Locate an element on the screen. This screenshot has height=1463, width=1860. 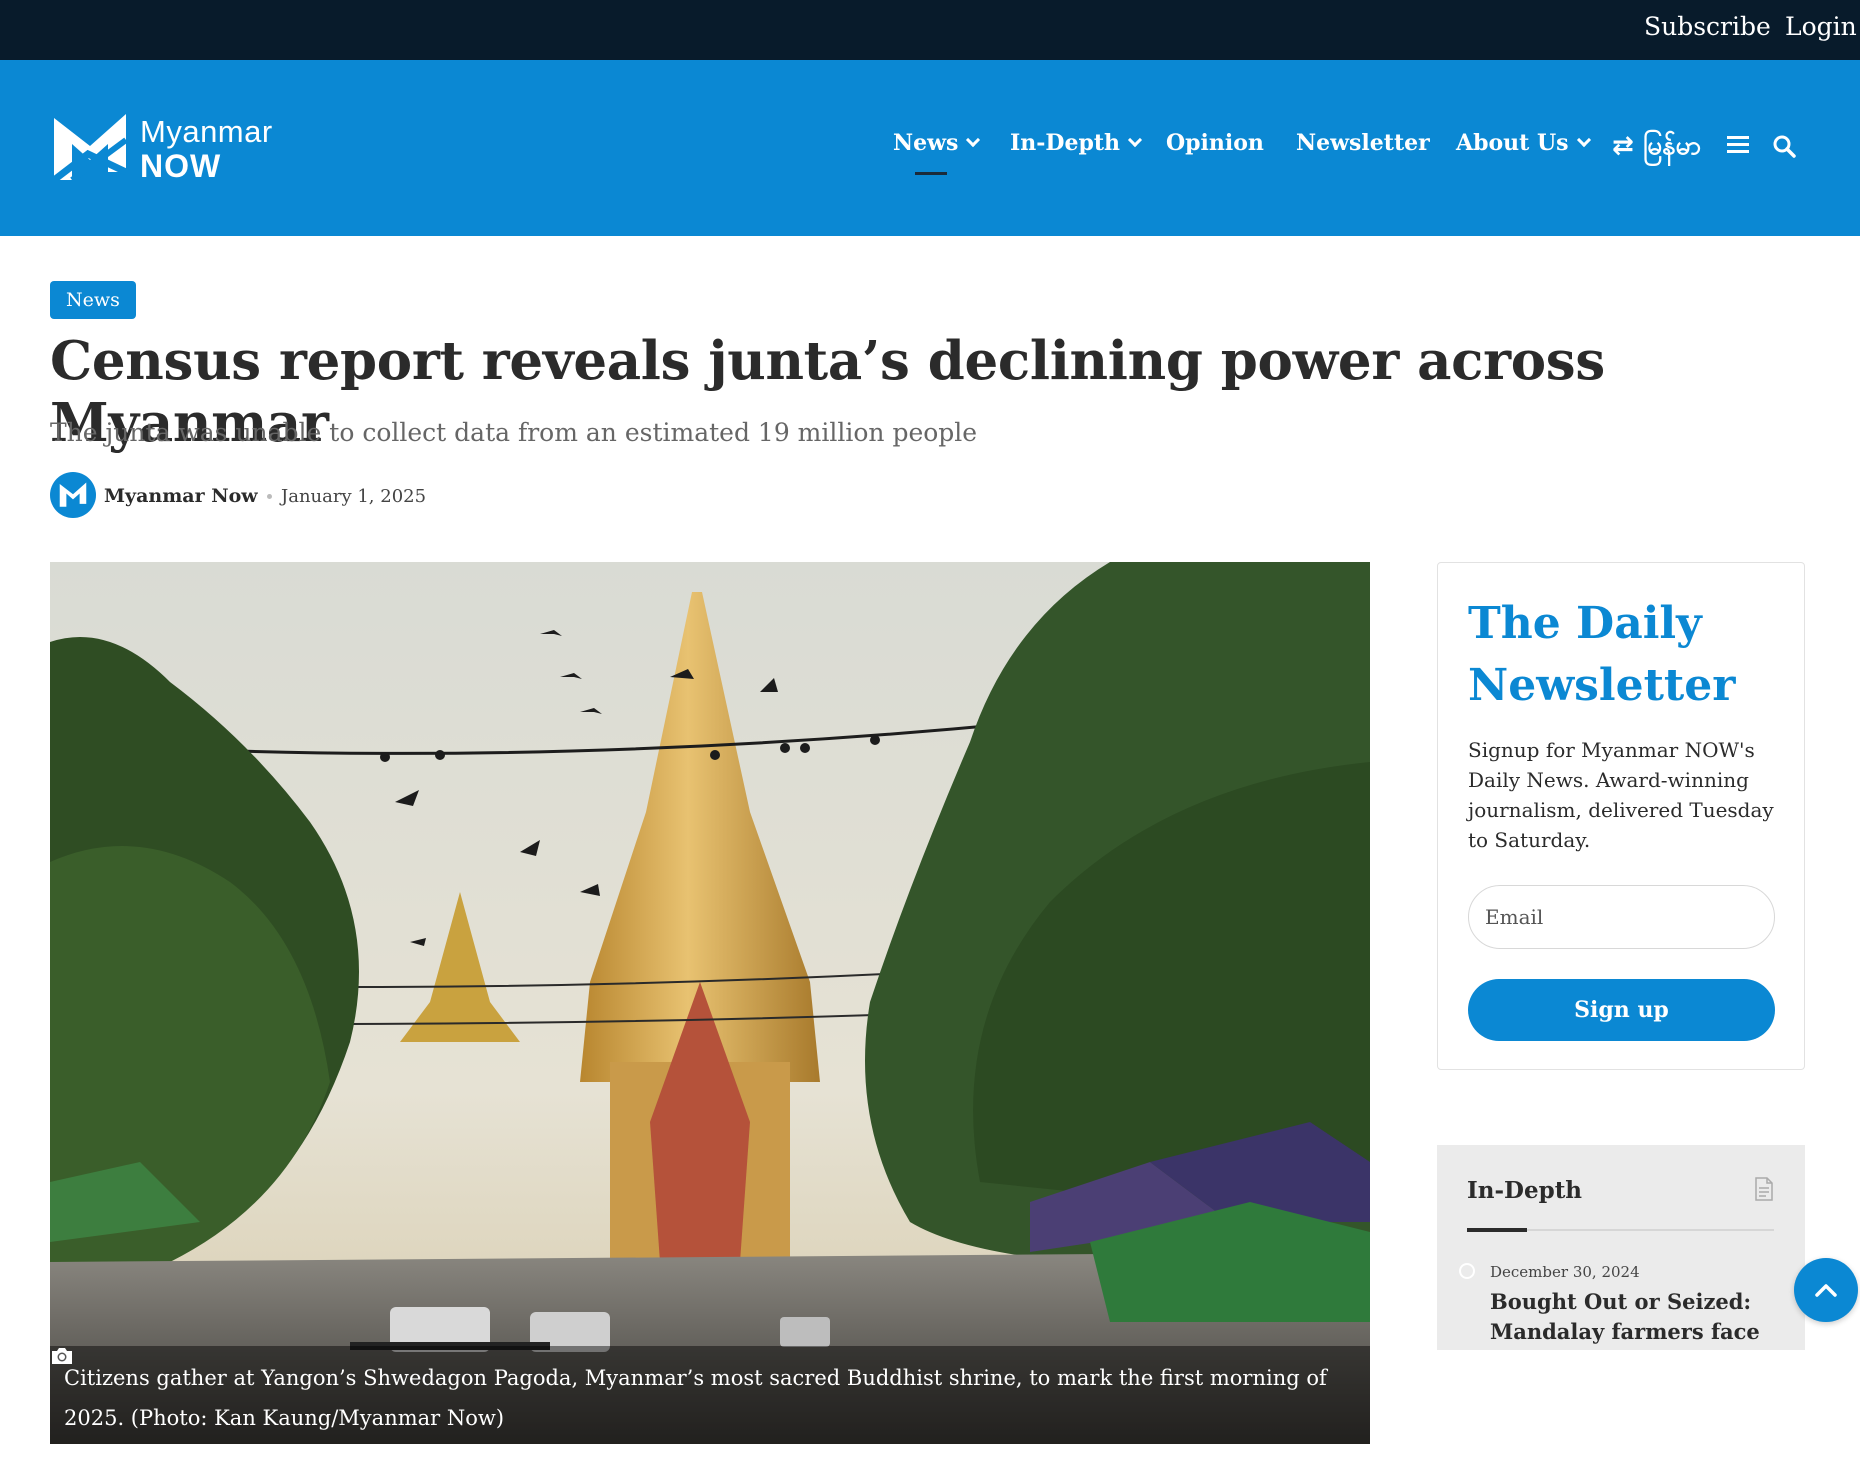
logo-text-myanmar: Myanmar is located at coordinates (206, 131).